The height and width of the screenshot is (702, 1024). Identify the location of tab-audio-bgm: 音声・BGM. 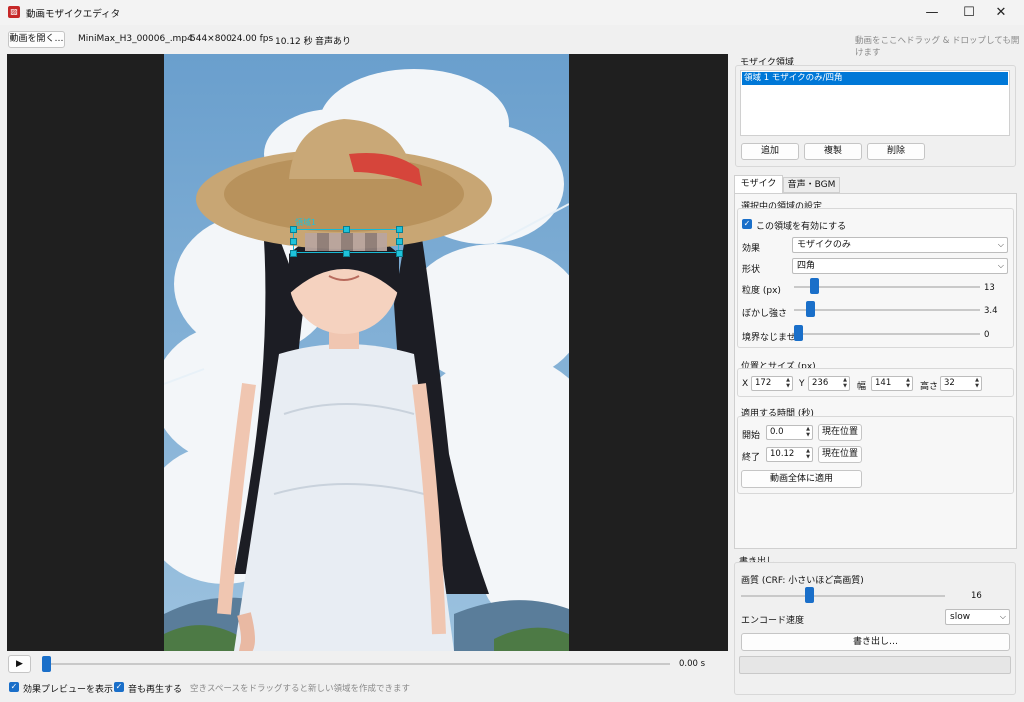
(811, 185).